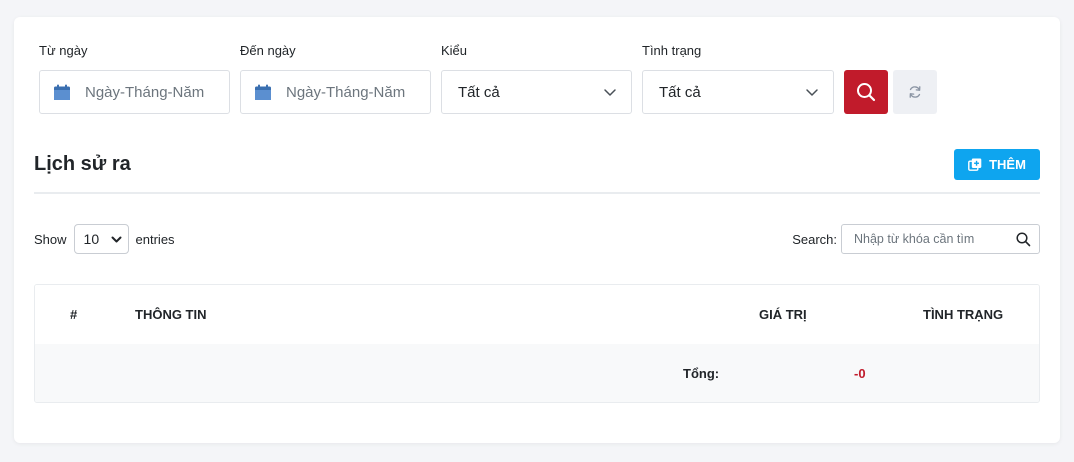 This screenshot has width=1074, height=462. What do you see at coordinates (814, 239) in the screenshot?
I see `search-label: Search:` at bounding box center [814, 239].